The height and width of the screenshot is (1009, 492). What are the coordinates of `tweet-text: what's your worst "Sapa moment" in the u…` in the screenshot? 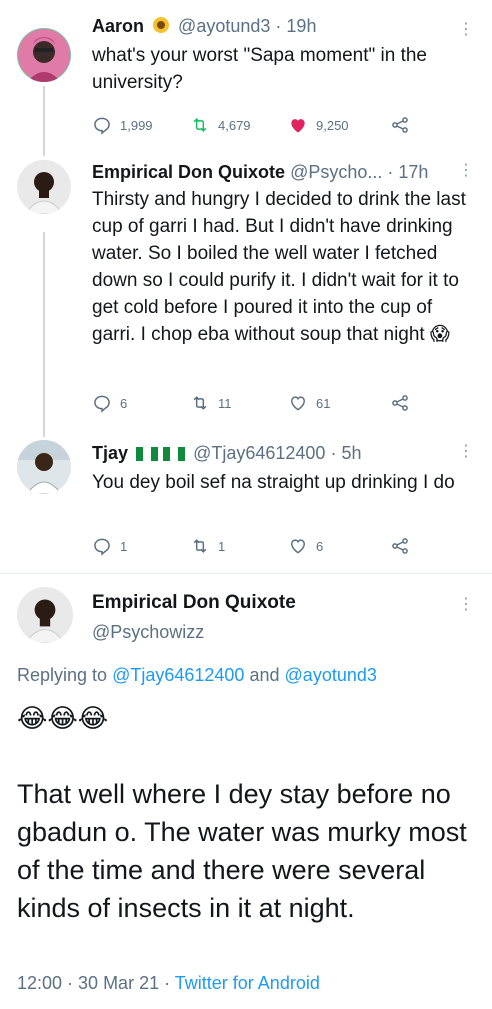 It's located at (259, 69).